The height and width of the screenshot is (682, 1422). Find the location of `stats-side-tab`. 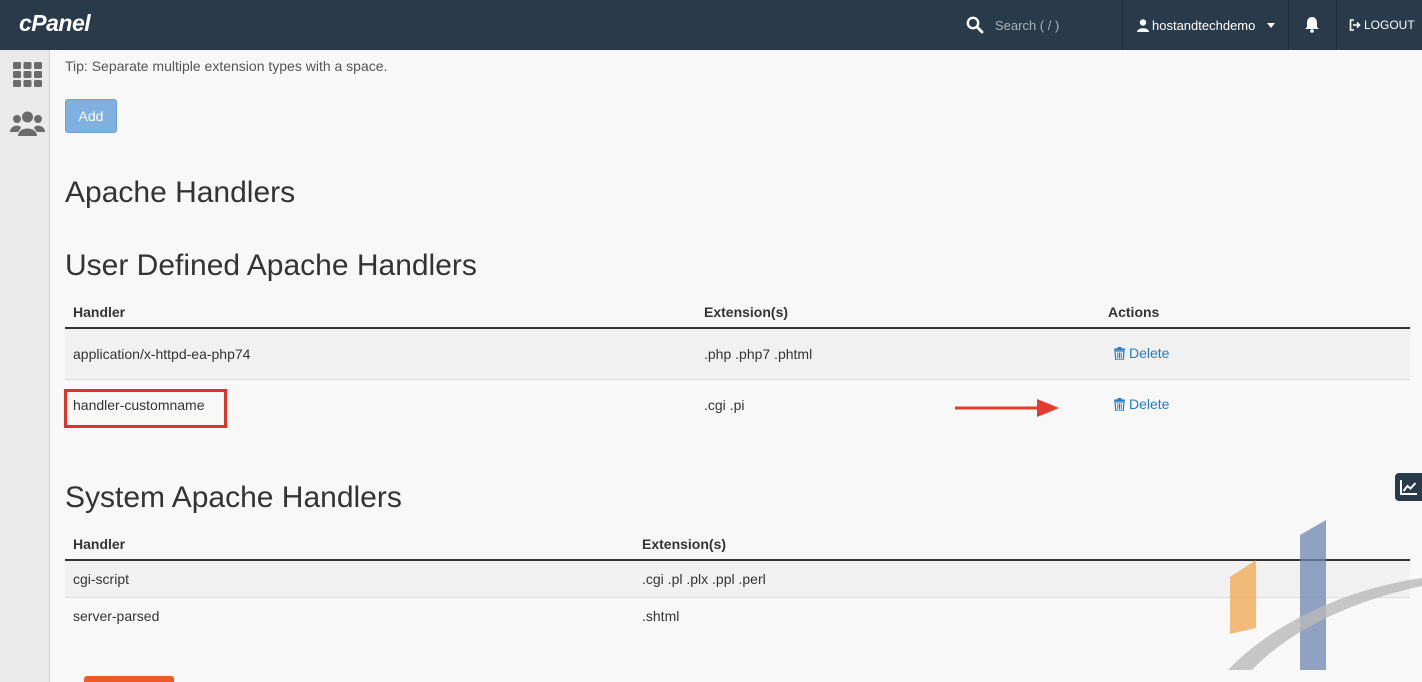

stats-side-tab is located at coordinates (1408, 487).